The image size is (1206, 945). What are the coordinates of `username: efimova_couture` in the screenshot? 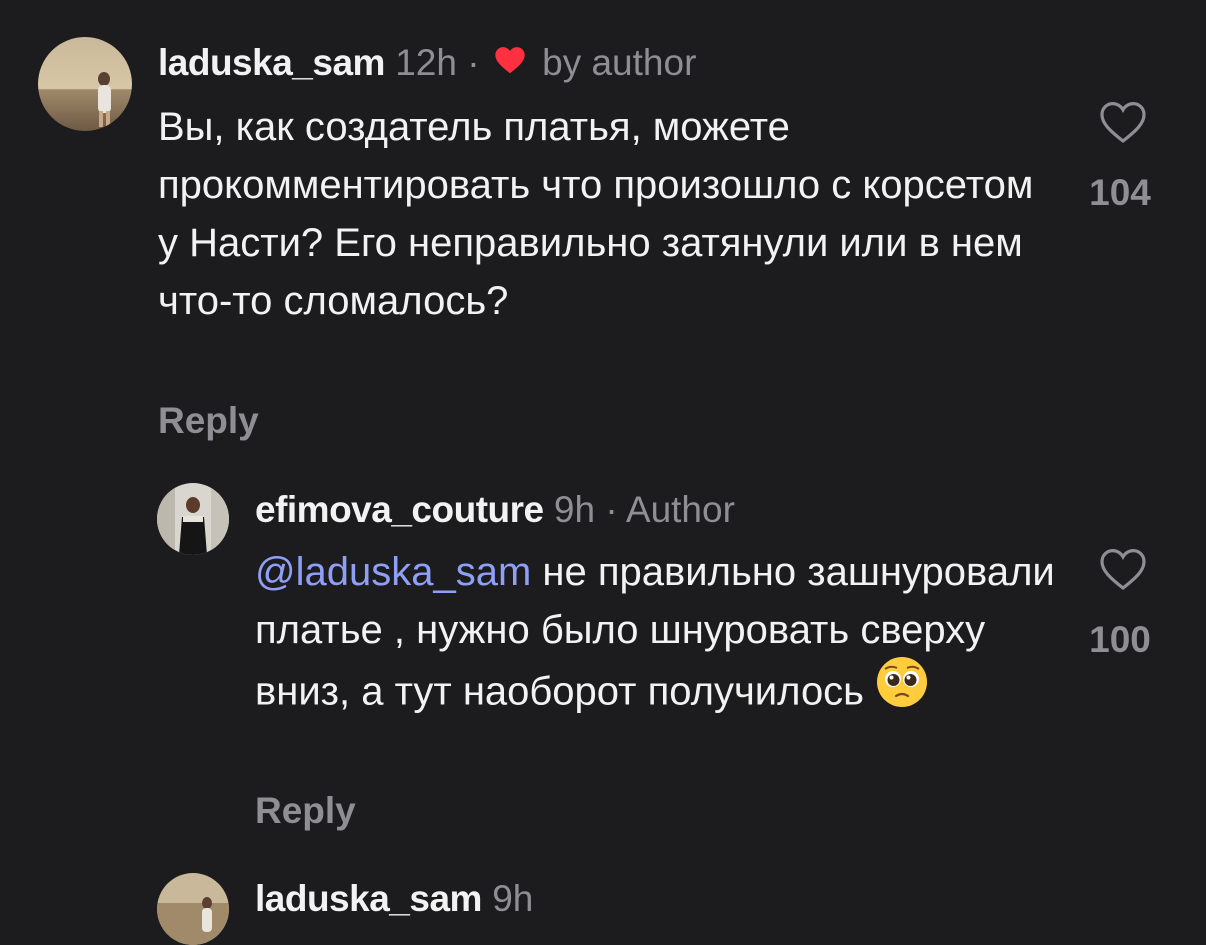 It's located at (399, 509).